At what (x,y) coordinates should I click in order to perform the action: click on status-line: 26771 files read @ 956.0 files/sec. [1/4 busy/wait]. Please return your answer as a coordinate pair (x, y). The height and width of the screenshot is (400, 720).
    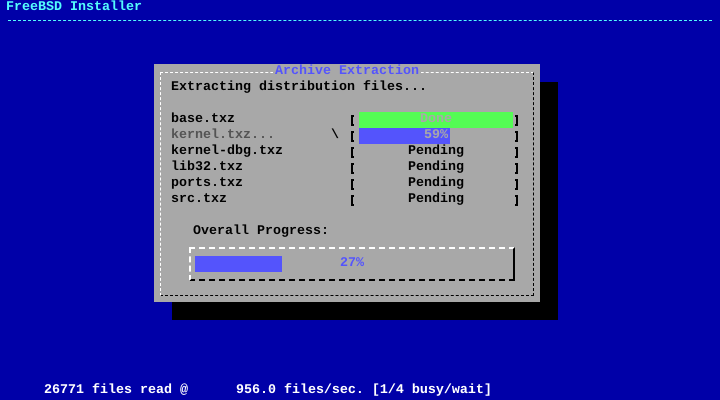
    Looking at the image, I should click on (268, 391).